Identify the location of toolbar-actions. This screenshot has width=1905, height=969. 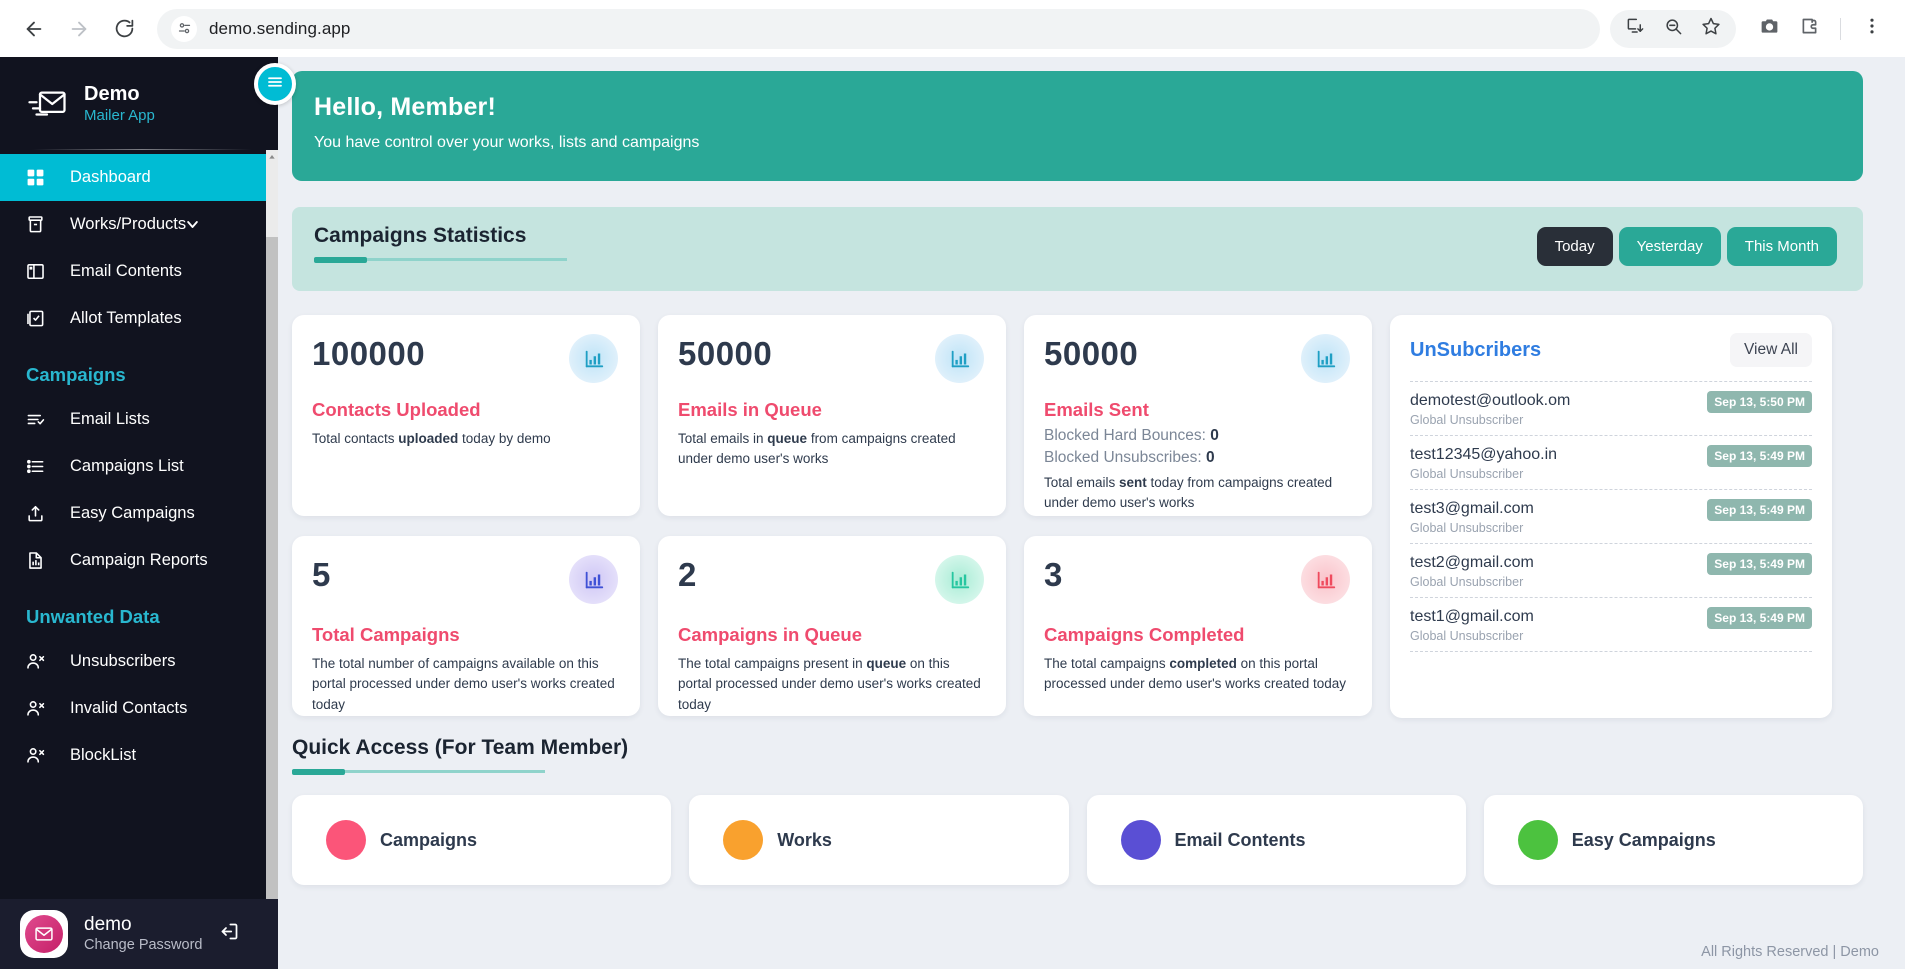
(1750, 28).